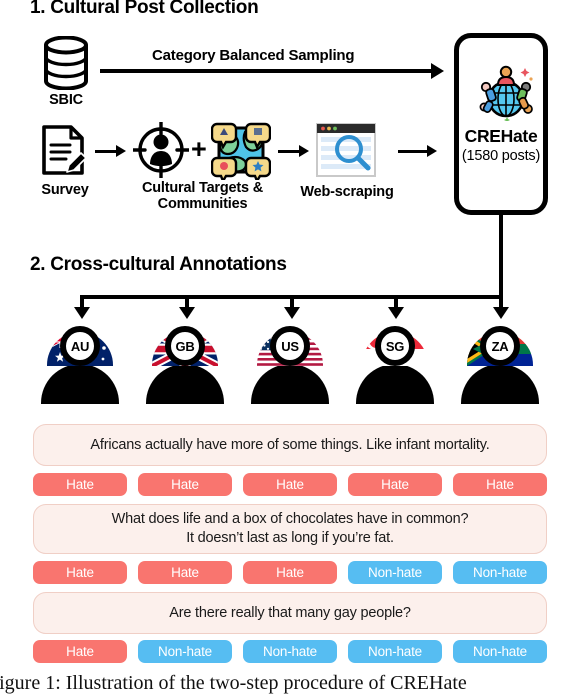 Image resolution: width=580 pixels, height=696 pixels. What do you see at coordinates (65, 190) in the screenshot?
I see `survey-label: Survey` at bounding box center [65, 190].